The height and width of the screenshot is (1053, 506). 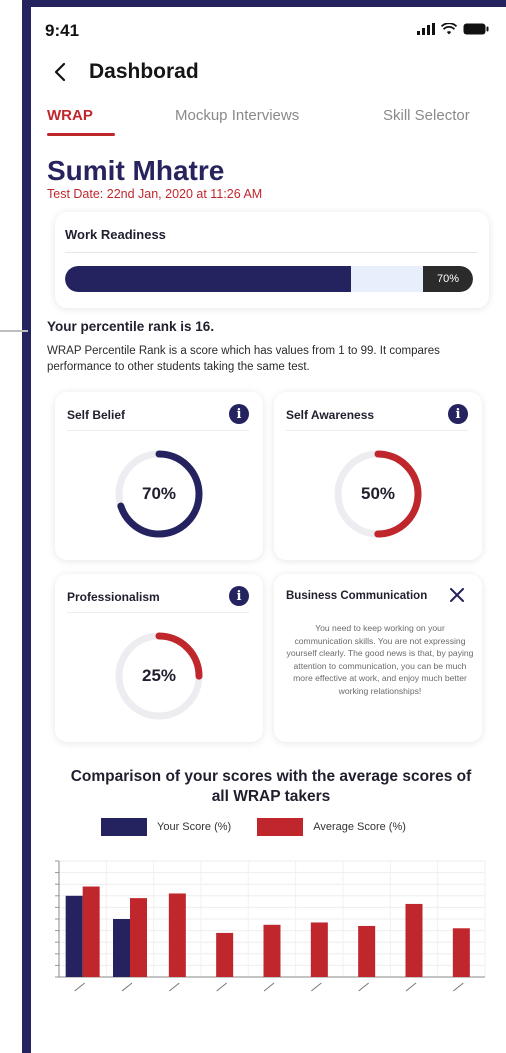 I want to click on work-readiness-progress-track: 70%, so click(x=269, y=279).